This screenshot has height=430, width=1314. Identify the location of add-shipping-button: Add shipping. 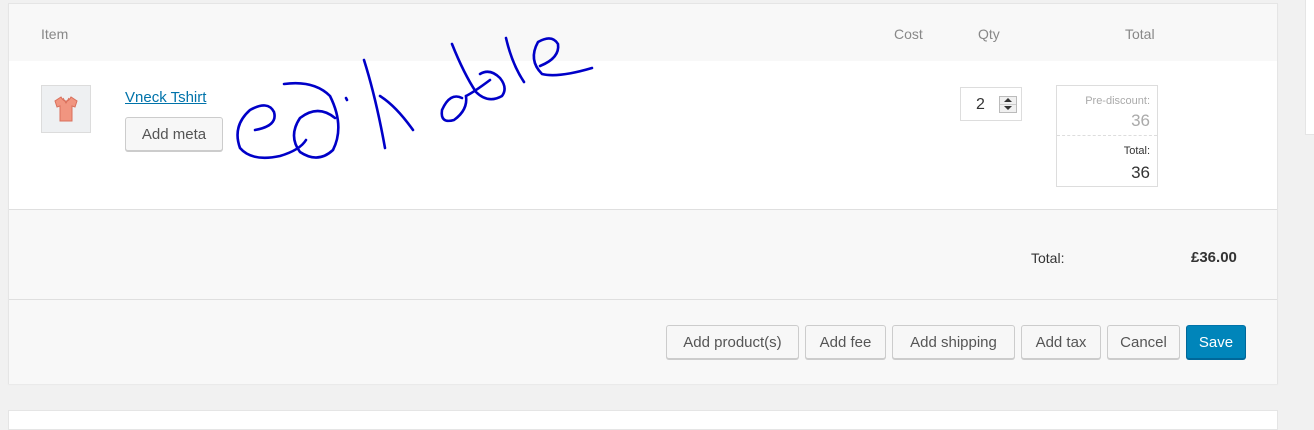
(953, 342).